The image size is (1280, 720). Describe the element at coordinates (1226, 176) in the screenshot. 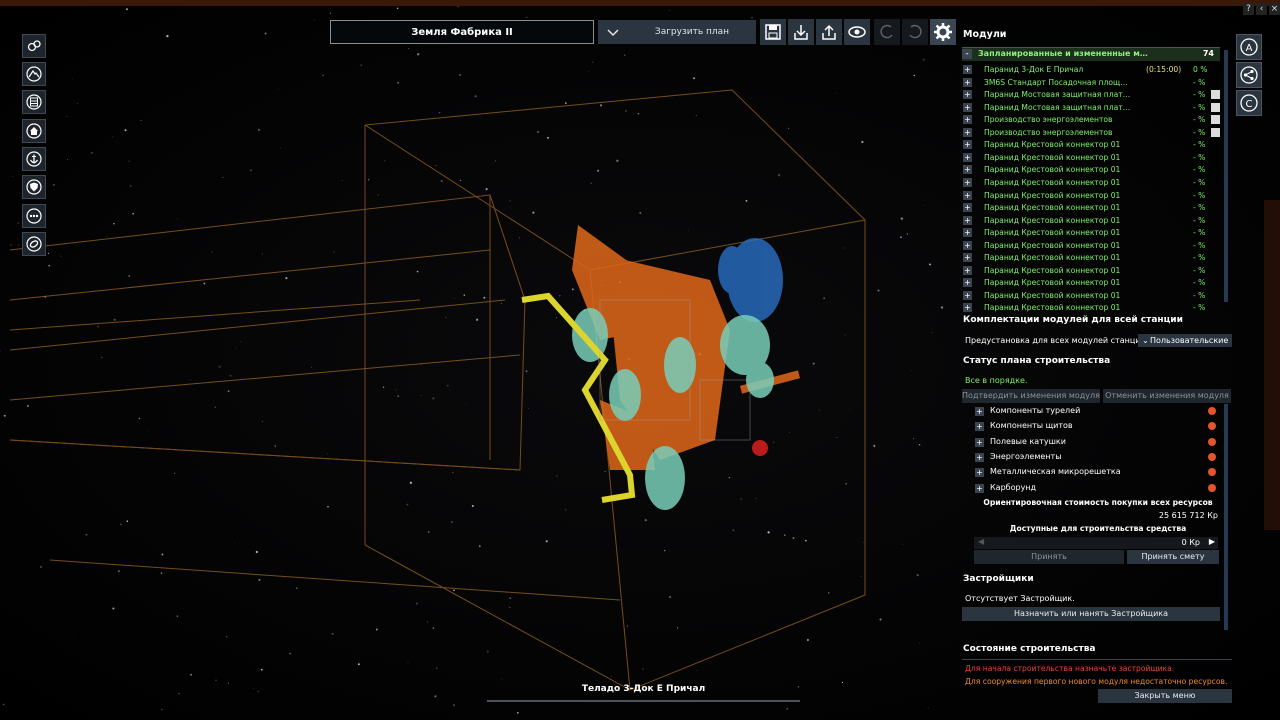

I see `module-list-scrollbar` at that location.